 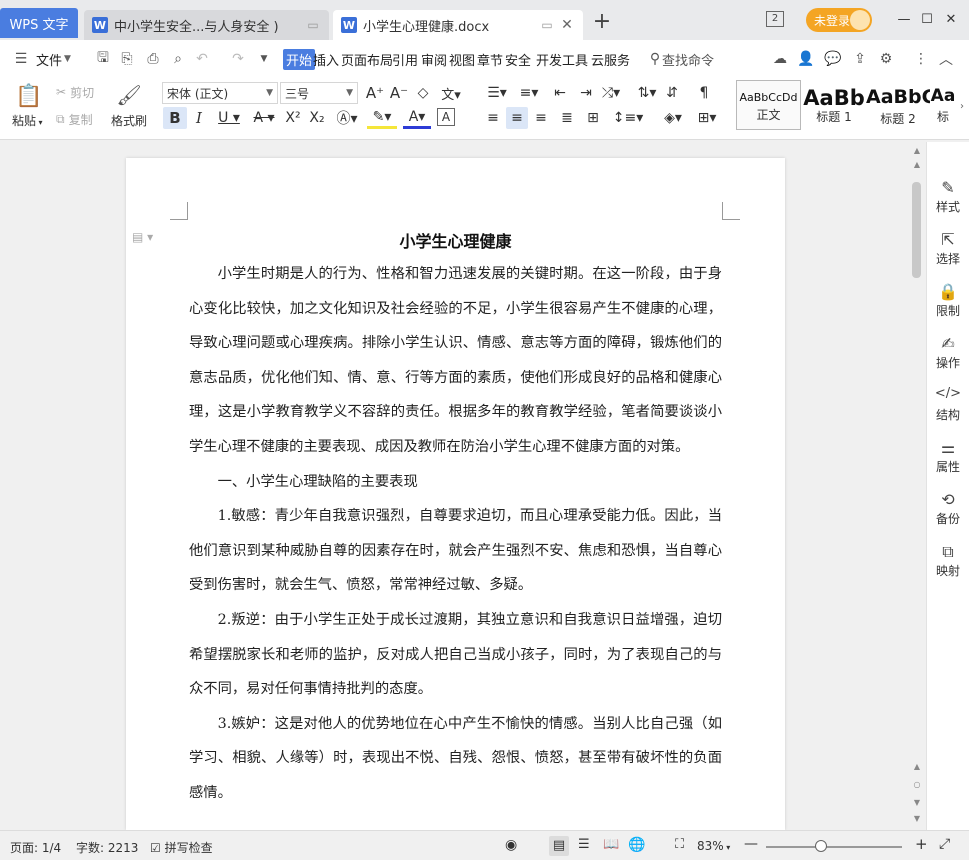 What do you see at coordinates (367, 59) in the screenshot?
I see `menu-page-layout: 页面布局` at bounding box center [367, 59].